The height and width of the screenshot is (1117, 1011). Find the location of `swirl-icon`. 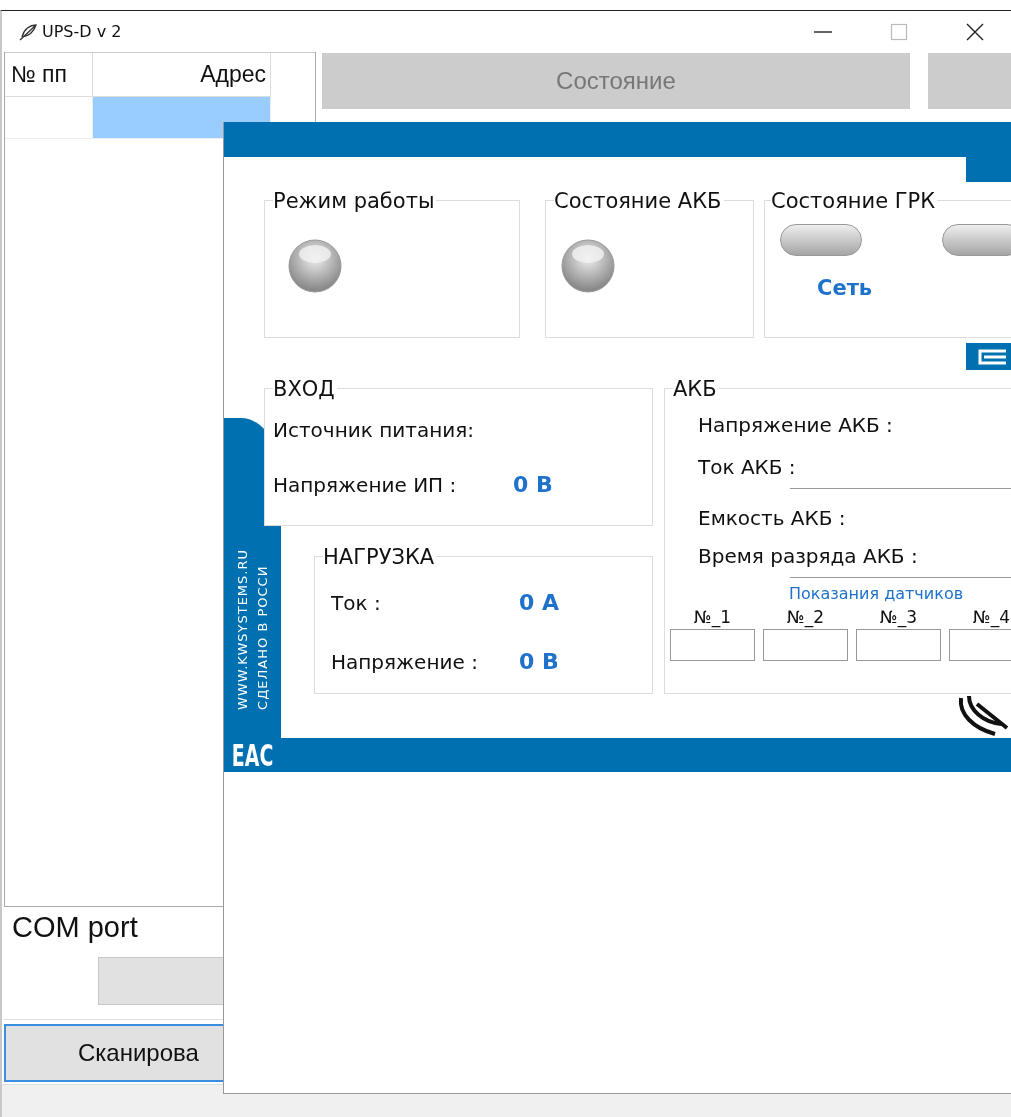

swirl-icon is located at coordinates (984, 716).